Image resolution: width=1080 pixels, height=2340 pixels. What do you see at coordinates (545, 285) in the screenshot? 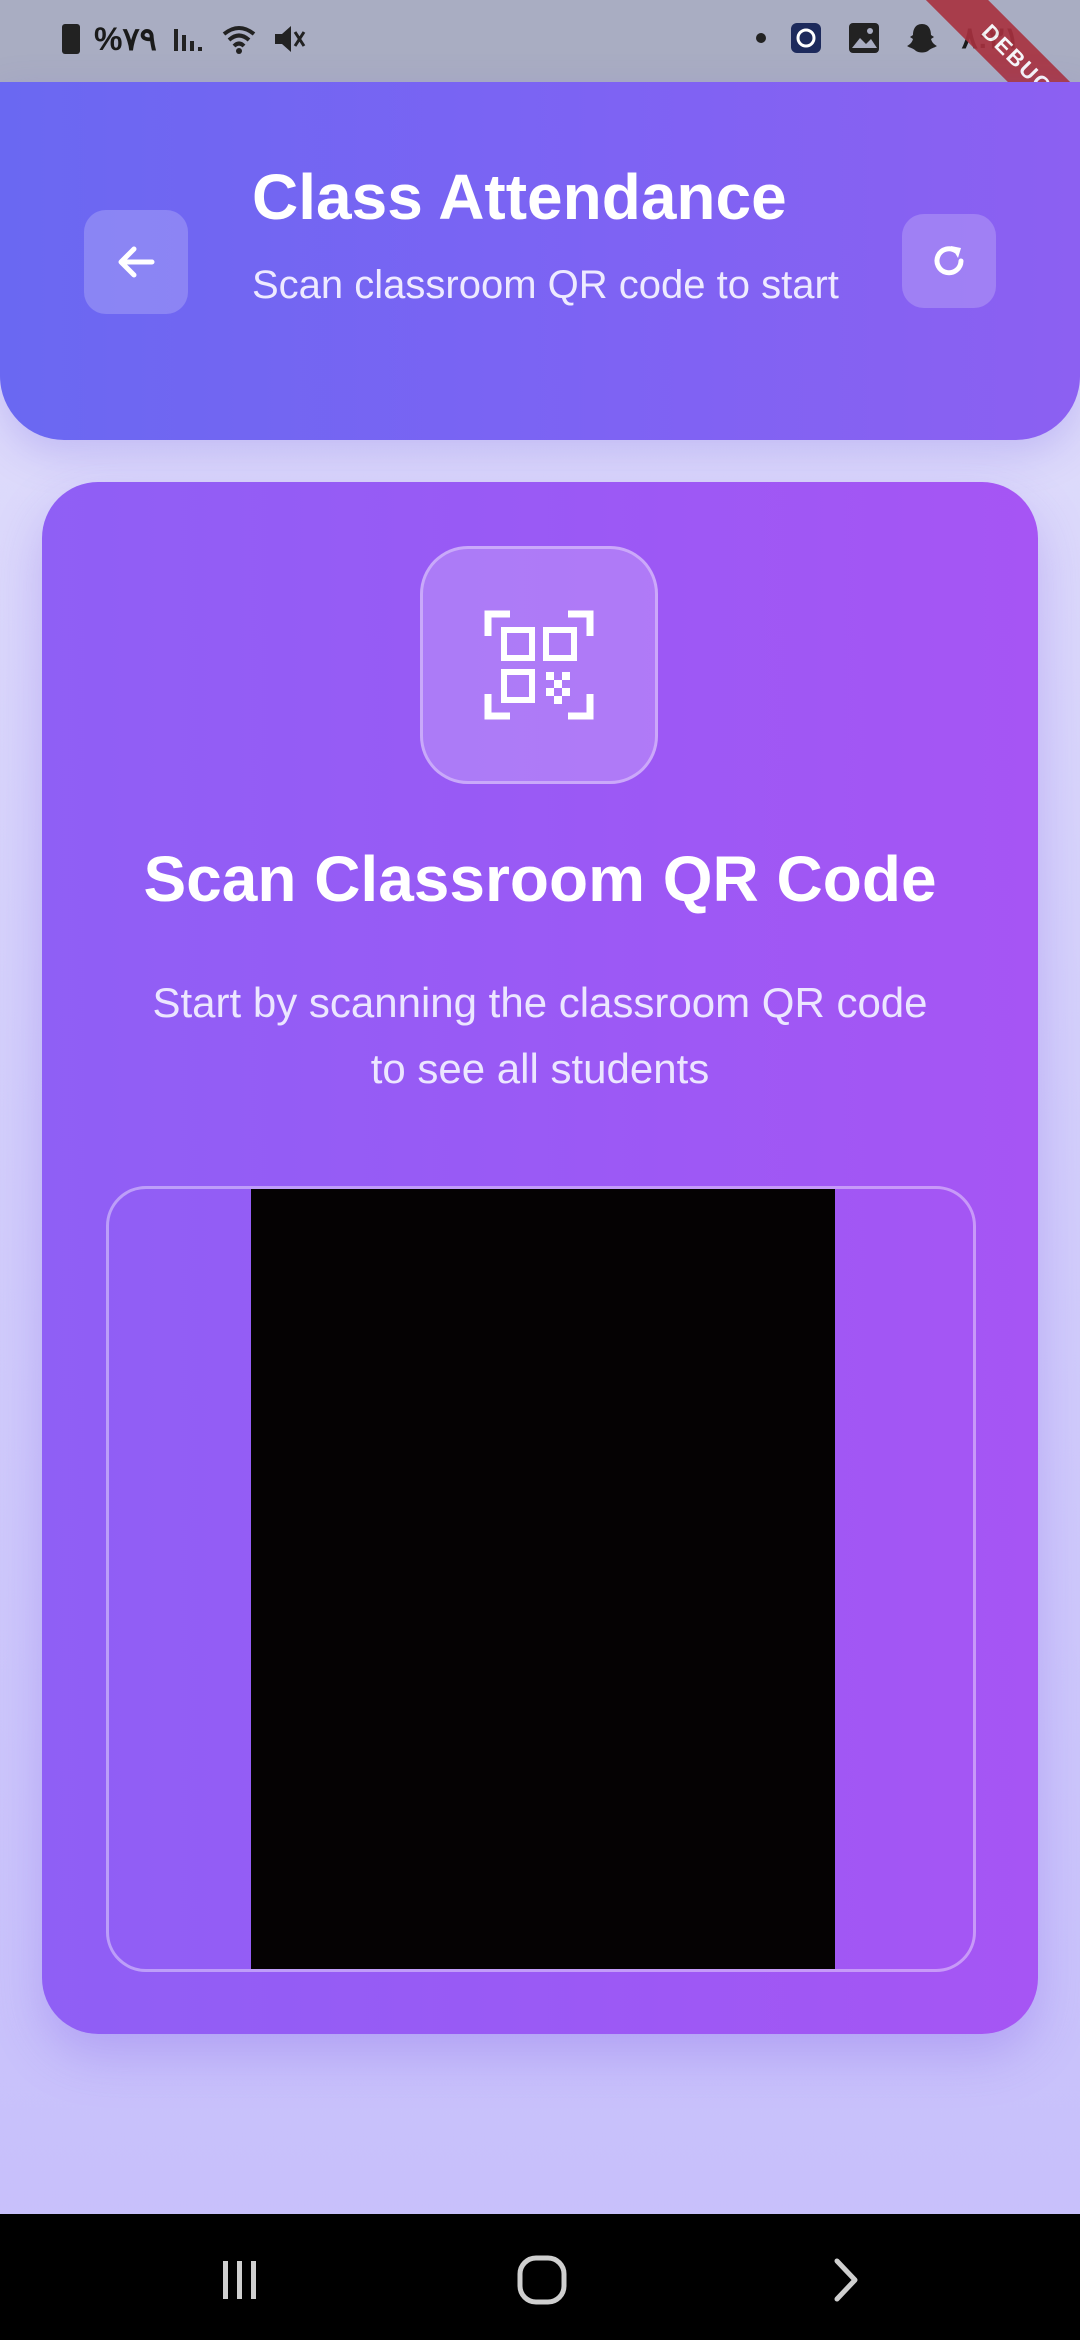
I see `page-subtitle: Scan classroom QR code to start` at bounding box center [545, 285].